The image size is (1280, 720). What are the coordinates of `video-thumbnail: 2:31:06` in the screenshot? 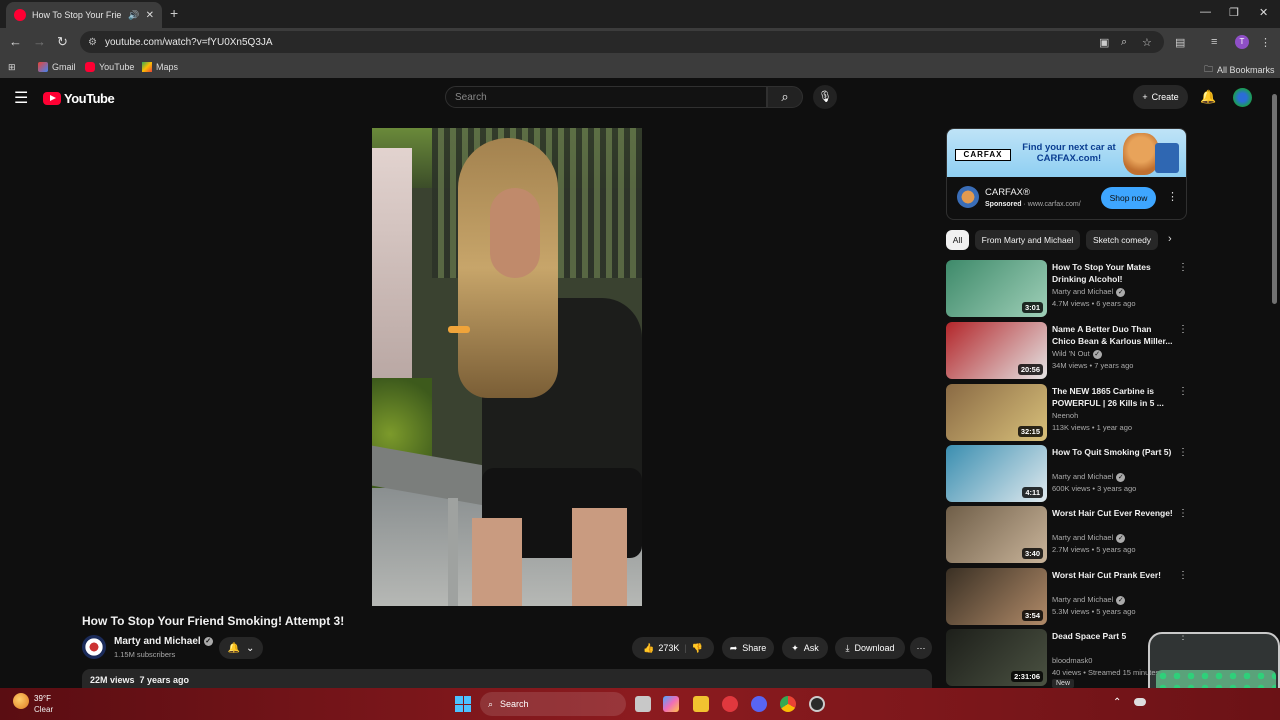 It's located at (996, 657).